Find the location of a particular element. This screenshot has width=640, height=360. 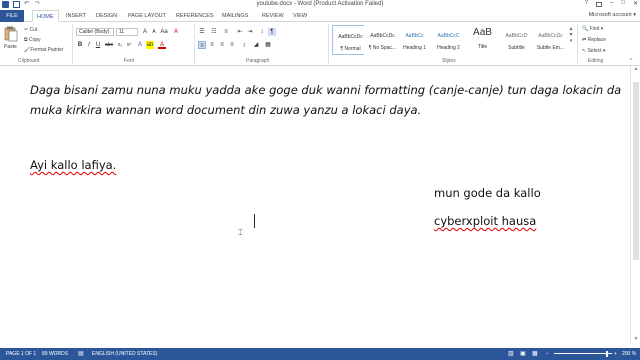

paste-icon is located at coordinates (11, 34).